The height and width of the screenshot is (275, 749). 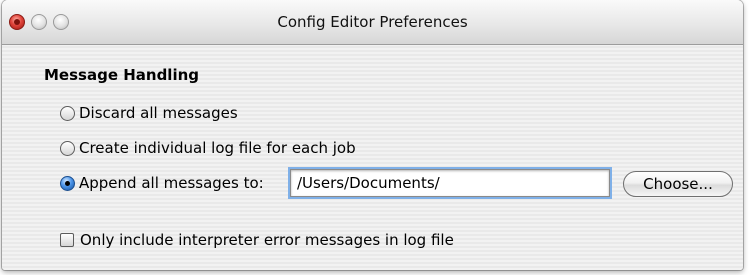 I want to click on radio-append-all: Append all messages to:, so click(x=162, y=183).